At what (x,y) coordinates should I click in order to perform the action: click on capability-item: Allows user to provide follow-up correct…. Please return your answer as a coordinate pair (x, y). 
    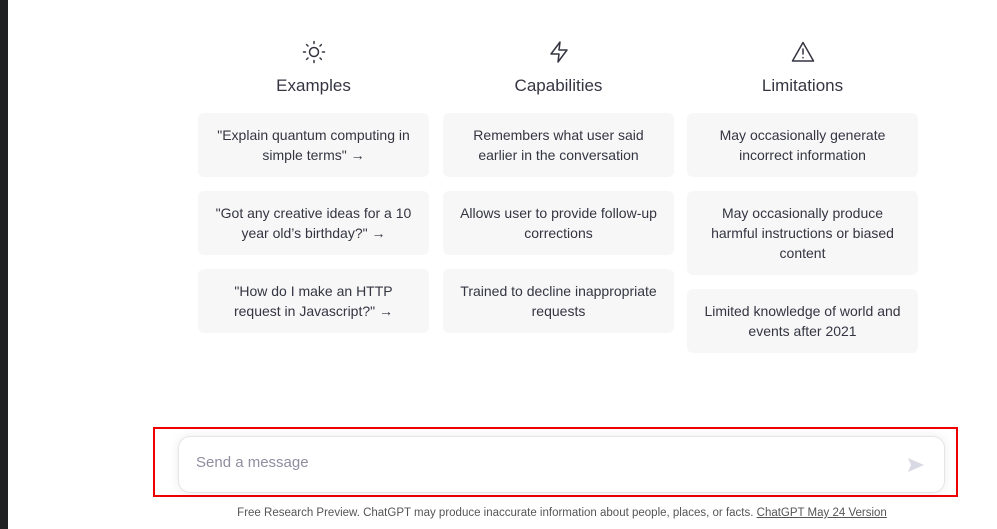
    Looking at the image, I should click on (558, 223).